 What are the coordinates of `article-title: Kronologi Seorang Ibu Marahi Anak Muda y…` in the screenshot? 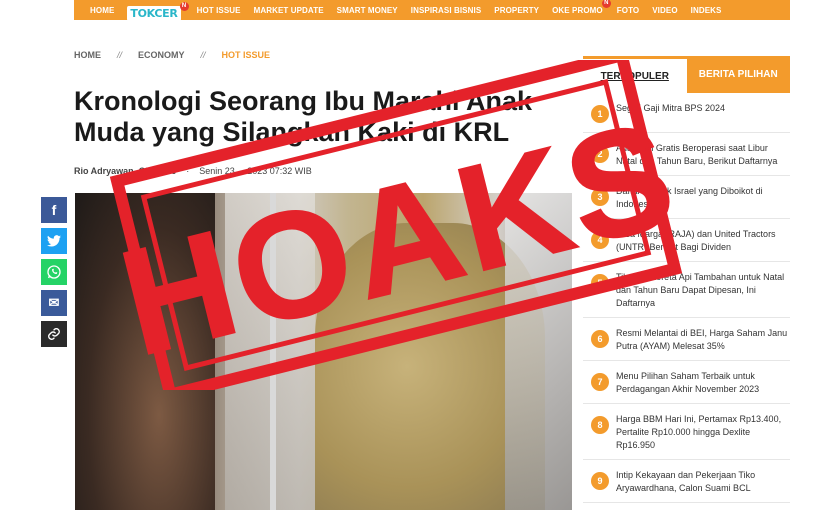 It's located at (303, 116).